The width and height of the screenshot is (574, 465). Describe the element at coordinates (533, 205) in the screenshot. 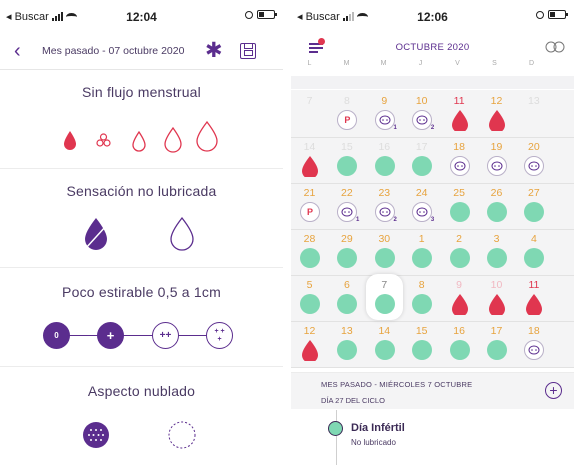

I see `calendar-day: 27` at that location.